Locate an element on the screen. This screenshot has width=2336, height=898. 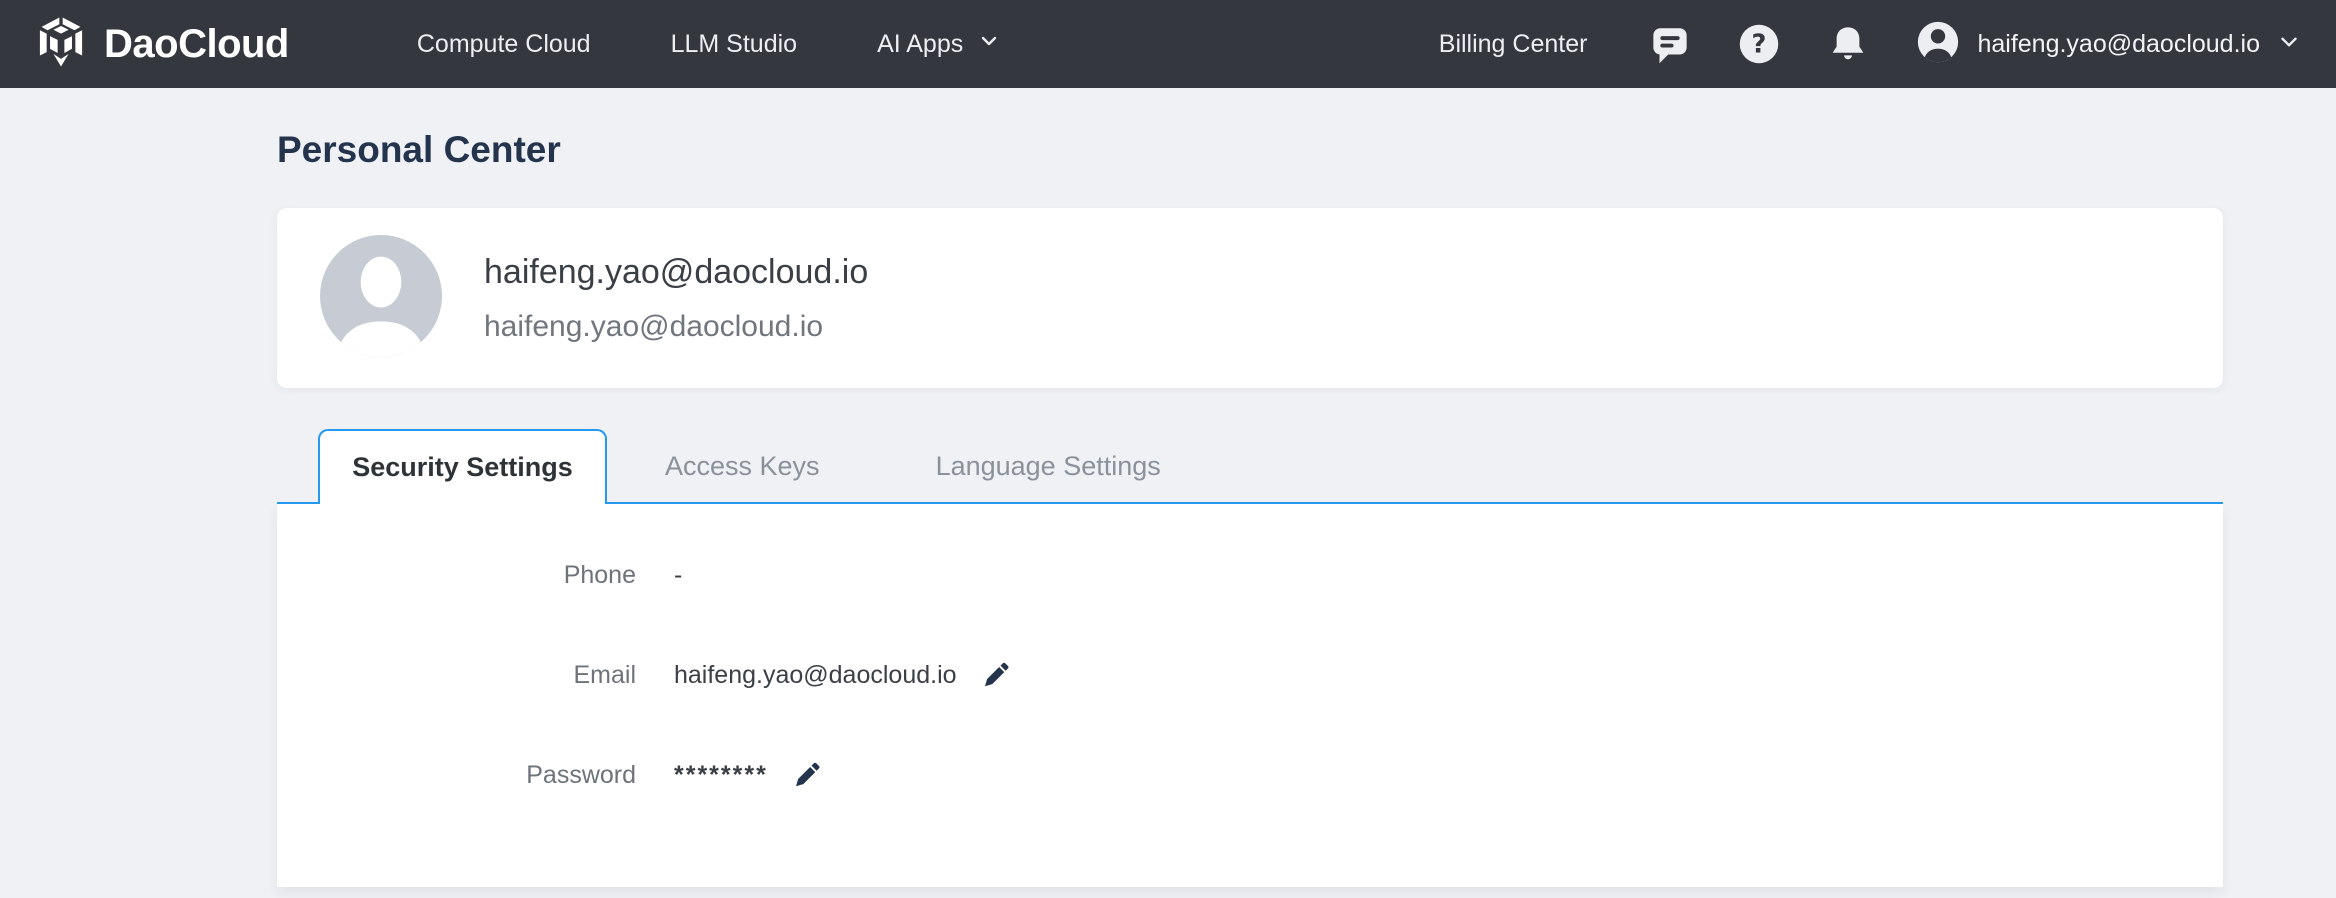
nav-item-compute-cloud: Compute Cloud is located at coordinates (504, 44).